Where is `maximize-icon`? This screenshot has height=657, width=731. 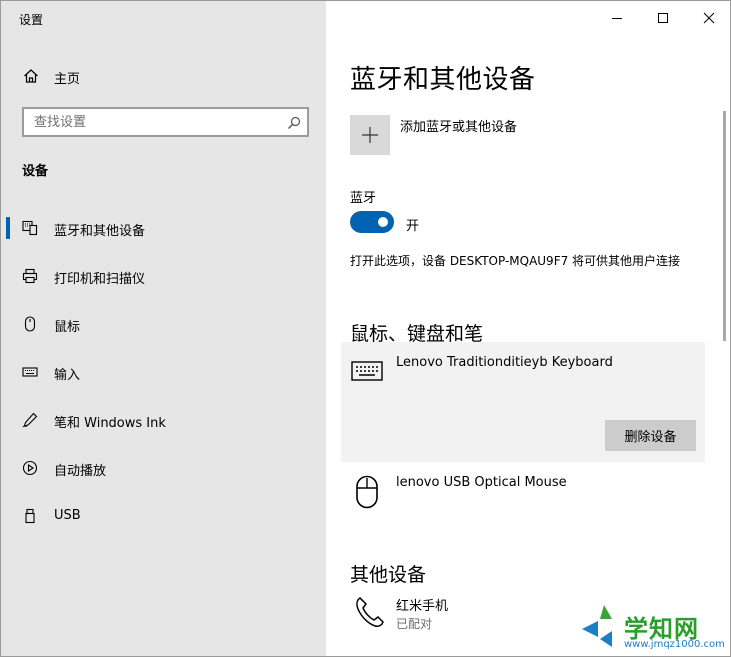
maximize-icon is located at coordinates (663, 18).